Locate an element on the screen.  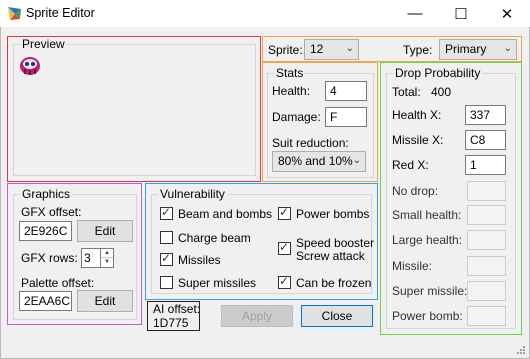
close-window-button: ✕ is located at coordinates (507, 13).